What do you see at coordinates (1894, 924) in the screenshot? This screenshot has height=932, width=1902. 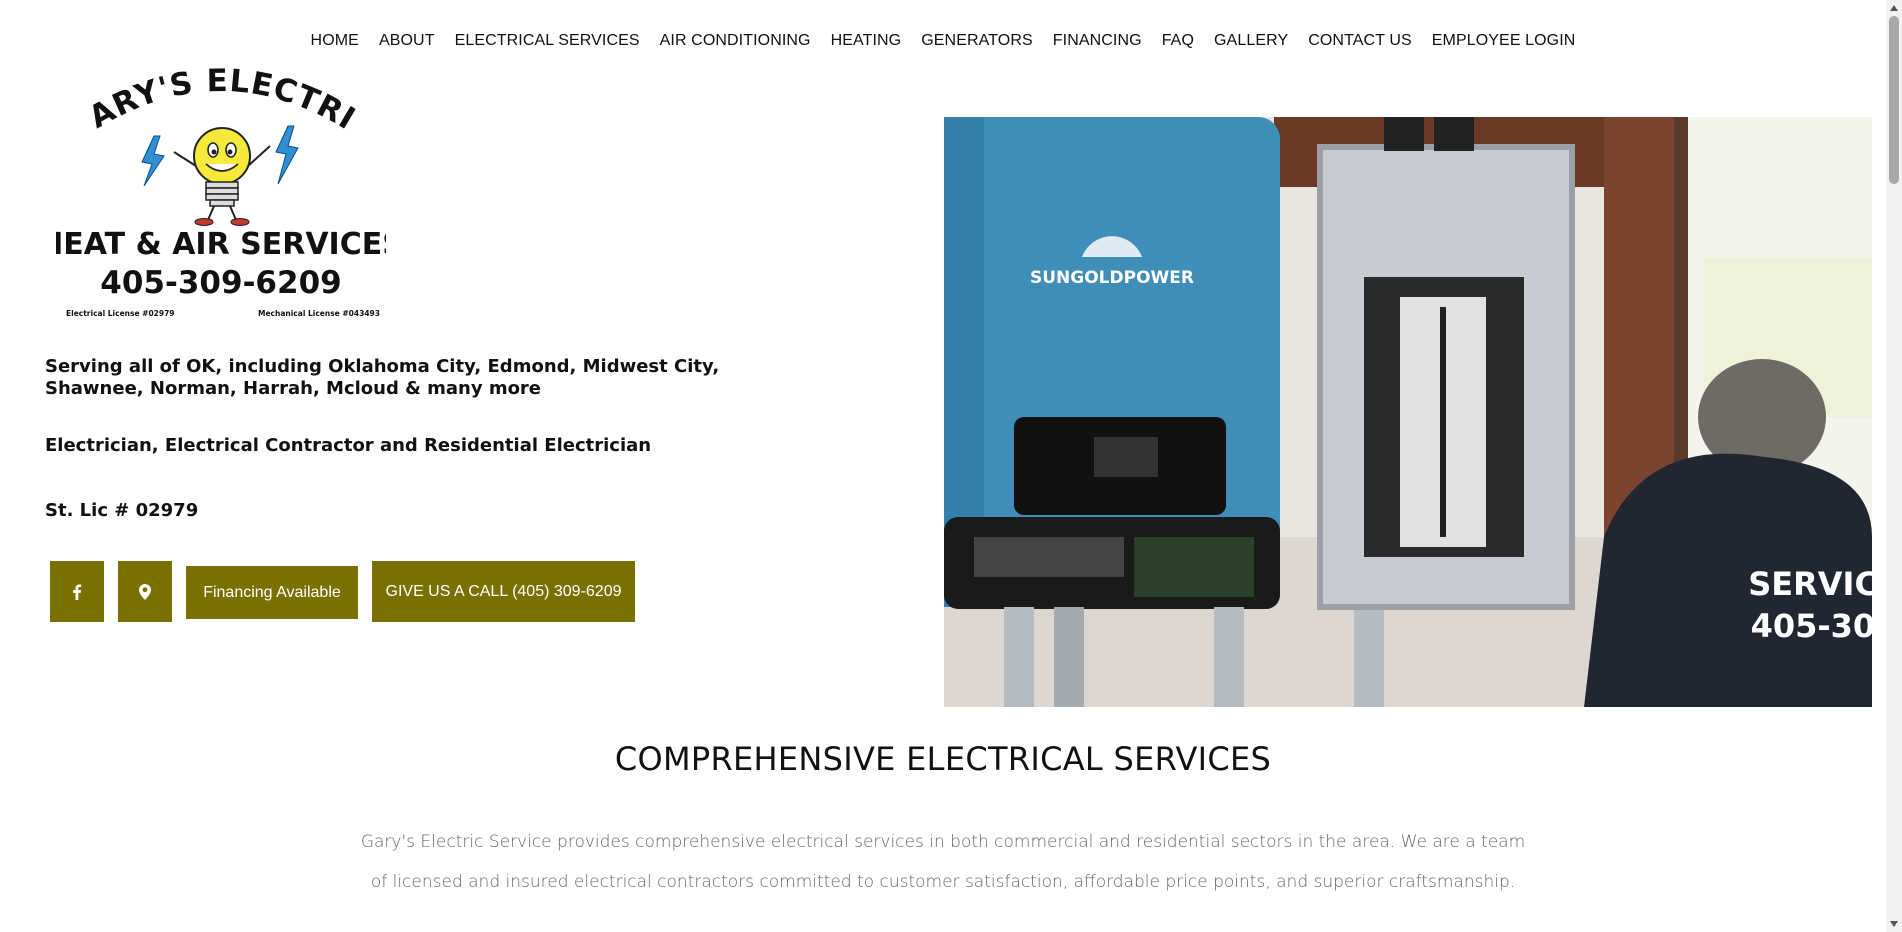 I see `scroll-down-arrow-icon` at bounding box center [1894, 924].